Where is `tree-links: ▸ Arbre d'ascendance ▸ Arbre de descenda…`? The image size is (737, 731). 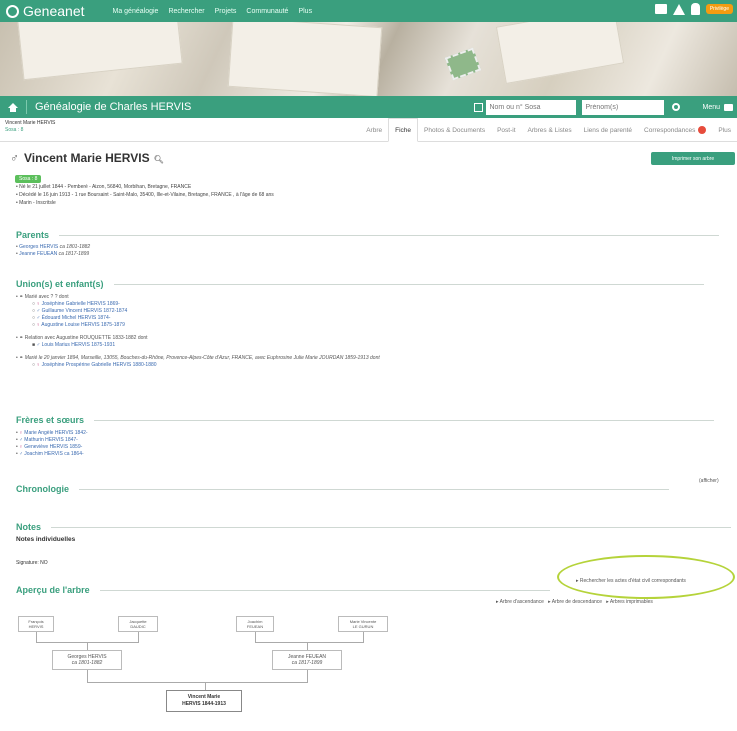
tree-links: ▸ Arbre d'ascendance ▸ Arbre de descenda… is located at coordinates (574, 602).